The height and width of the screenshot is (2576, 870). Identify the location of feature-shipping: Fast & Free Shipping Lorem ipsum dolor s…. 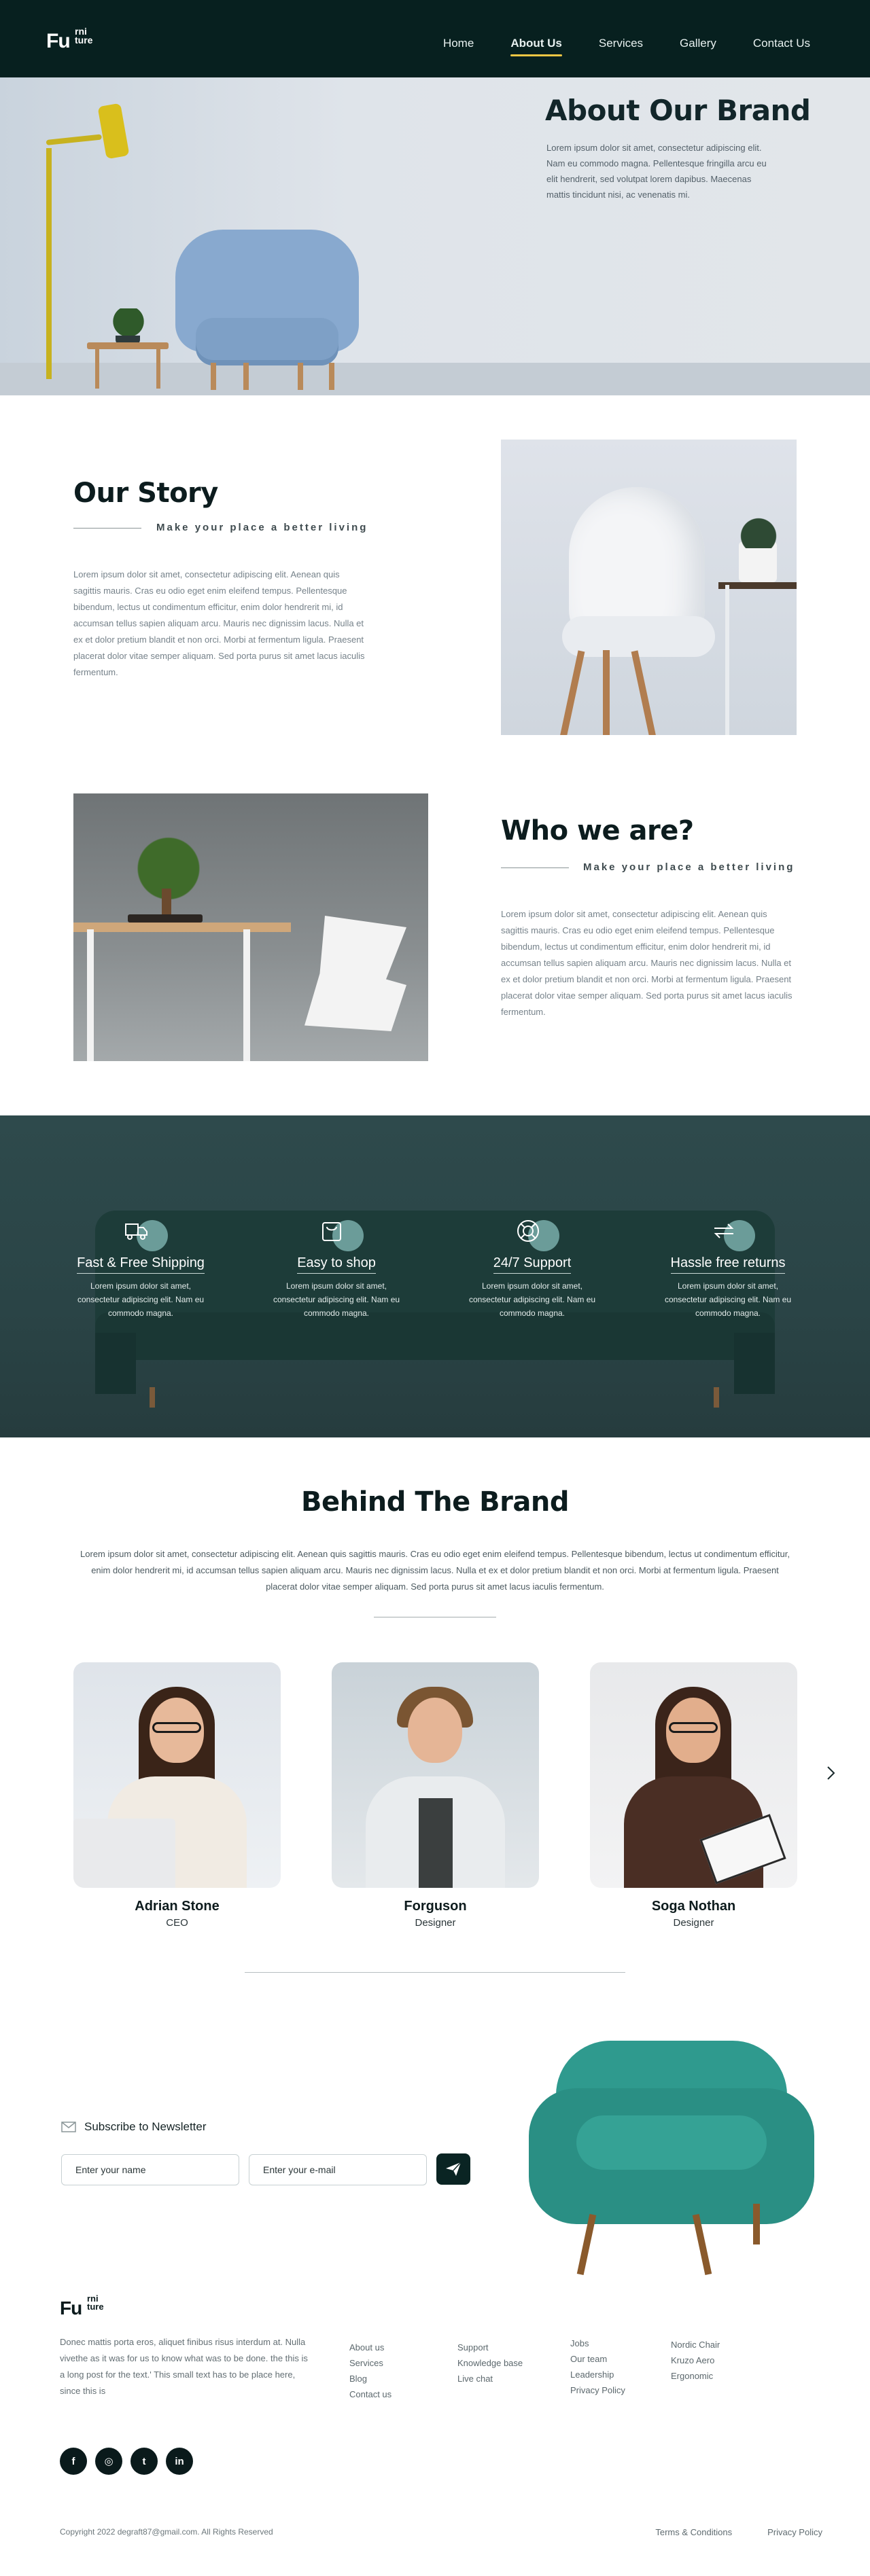
(141, 1268).